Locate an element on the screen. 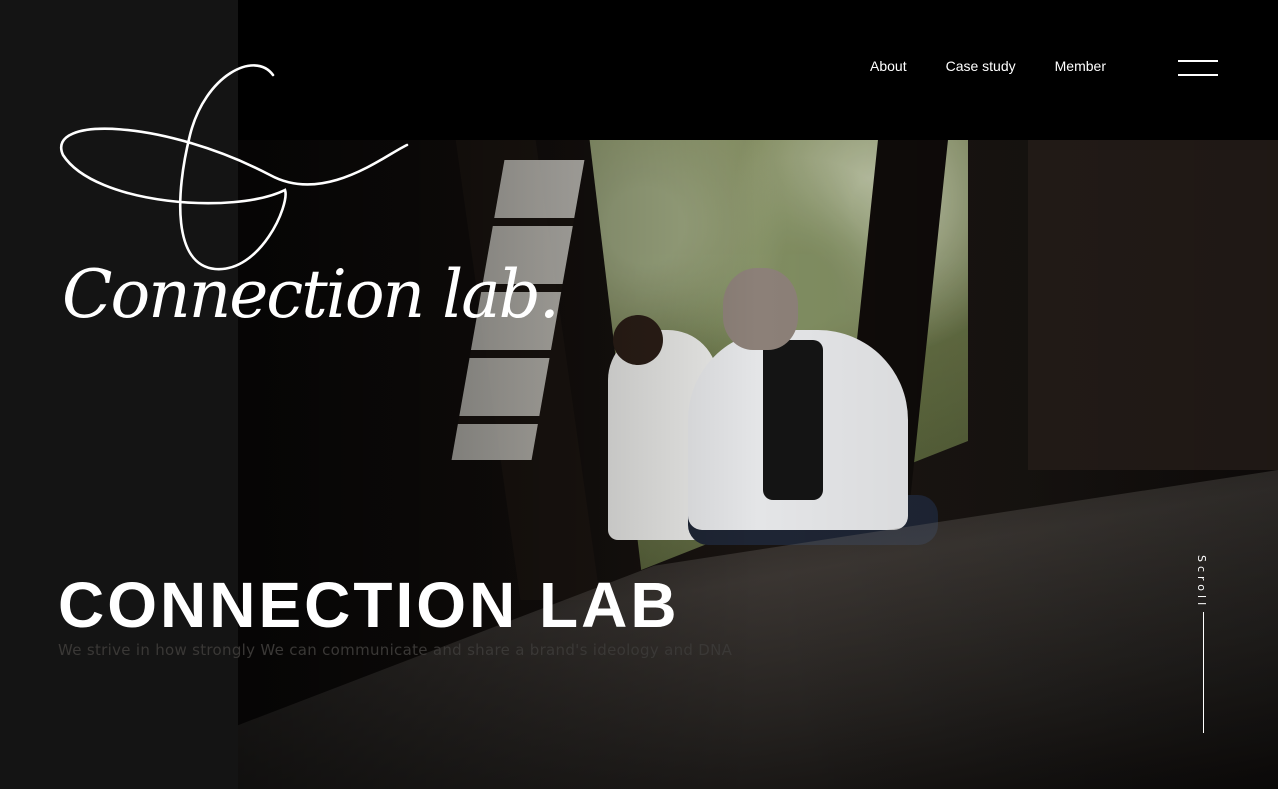  nav-case-study: Case study is located at coordinates (981, 66).